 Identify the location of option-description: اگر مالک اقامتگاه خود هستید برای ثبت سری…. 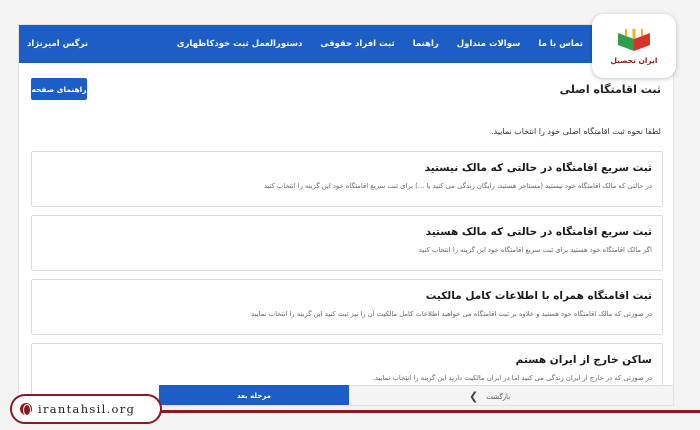
(535, 250).